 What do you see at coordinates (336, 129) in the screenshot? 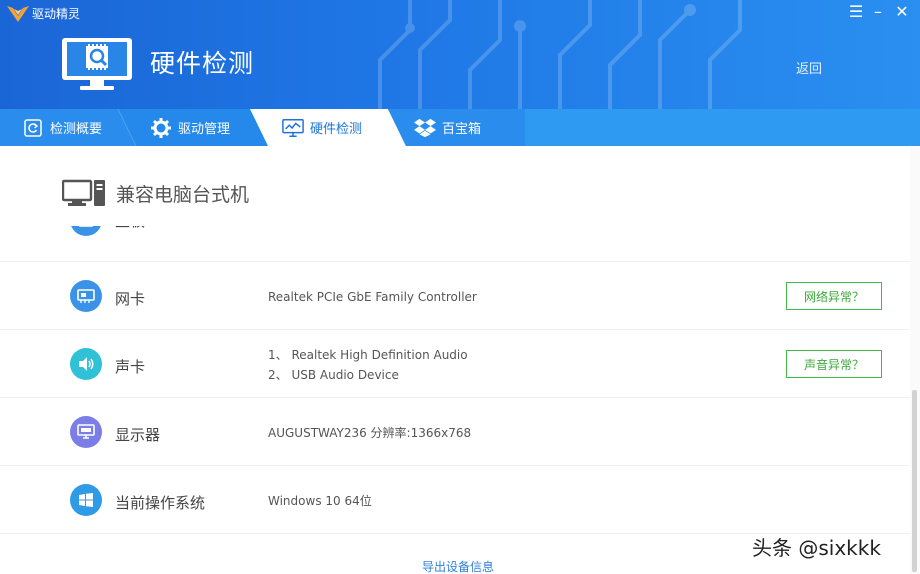
I see `tab-label: 硬件检测` at bounding box center [336, 129].